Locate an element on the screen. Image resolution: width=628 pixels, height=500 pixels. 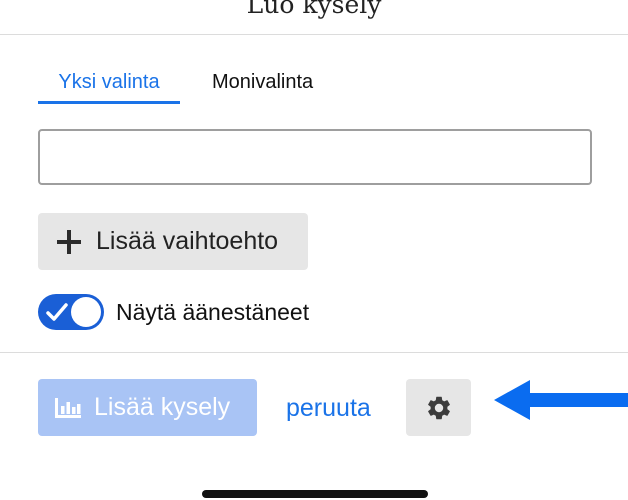
poll-type-tabs: Yksi valinta Monivalinta is located at coordinates (218, 83).